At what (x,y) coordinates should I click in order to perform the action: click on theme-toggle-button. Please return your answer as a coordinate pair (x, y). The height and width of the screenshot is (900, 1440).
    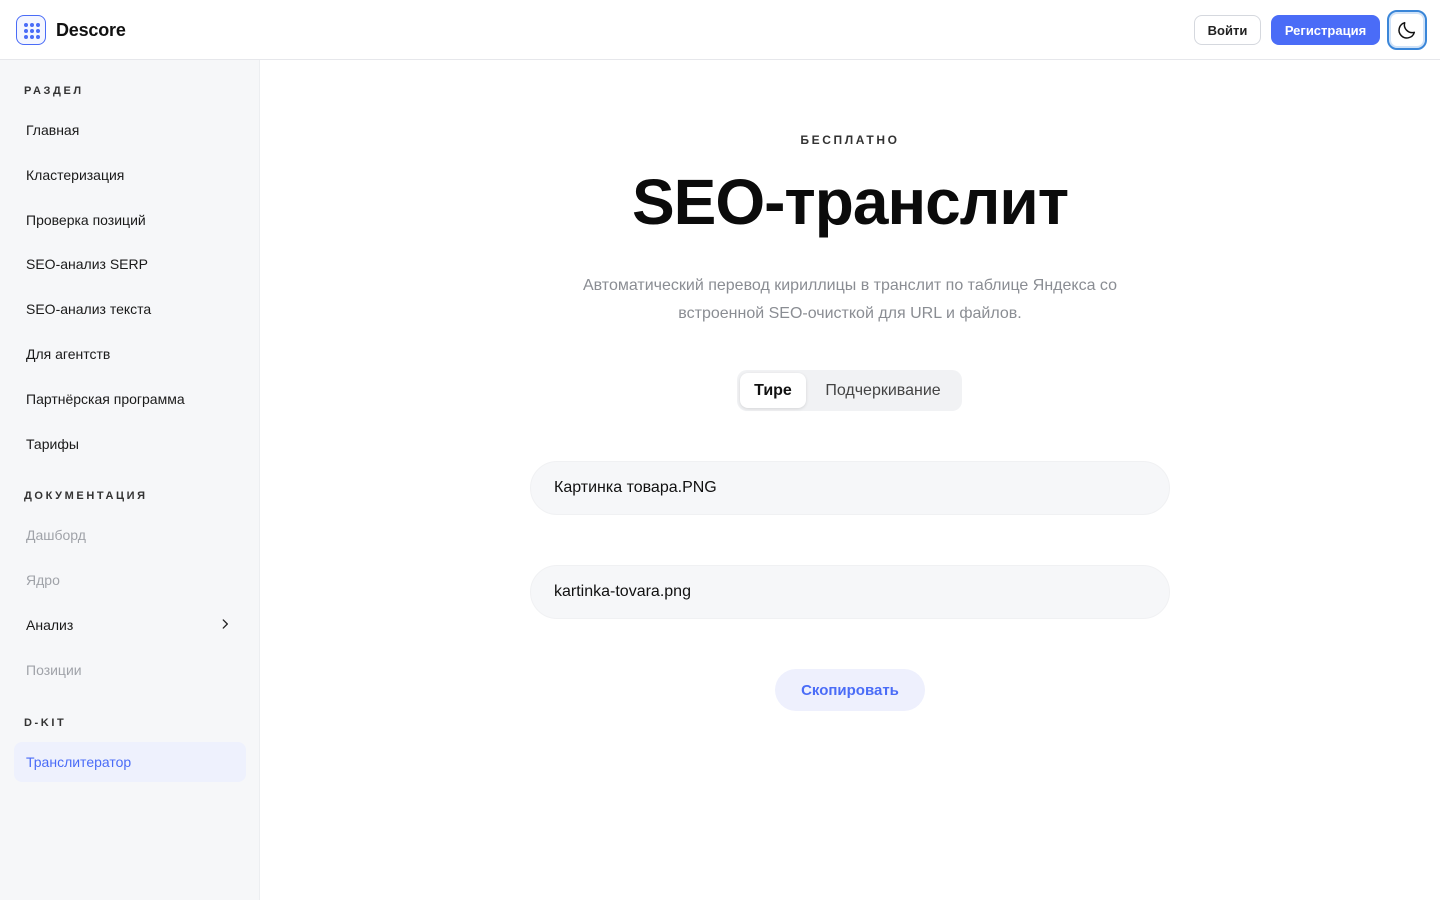
    Looking at the image, I should click on (1407, 30).